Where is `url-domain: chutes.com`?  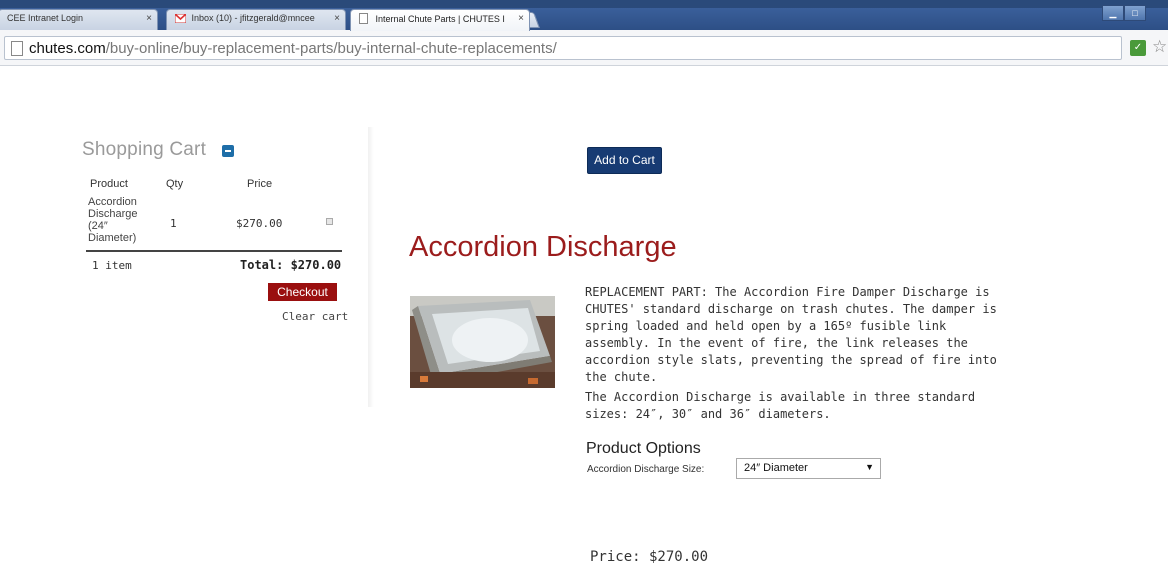
url-domain: chutes.com is located at coordinates (67, 48).